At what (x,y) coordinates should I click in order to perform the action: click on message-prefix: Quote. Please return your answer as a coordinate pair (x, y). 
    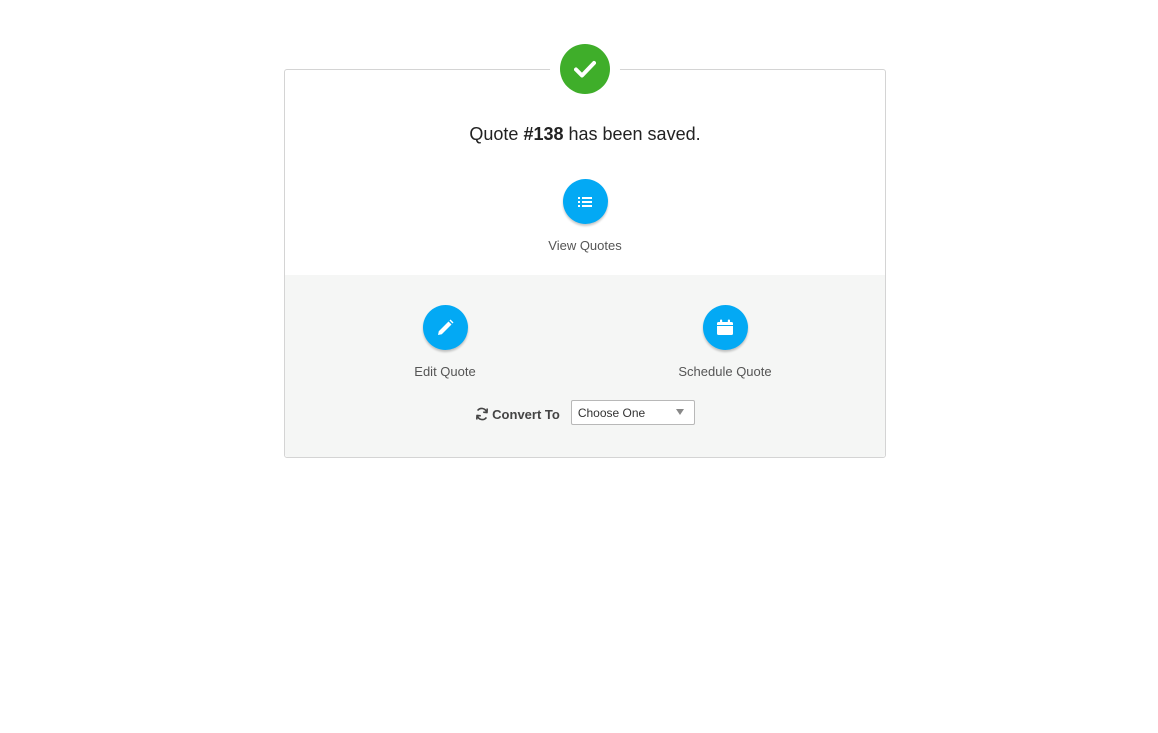
    Looking at the image, I should click on (496, 134).